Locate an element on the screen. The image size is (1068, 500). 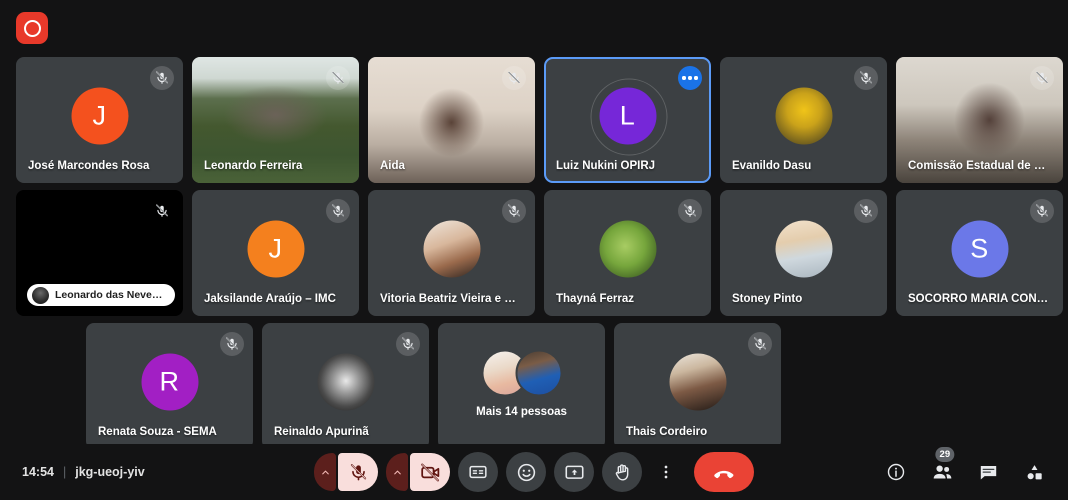
avatar: R is located at coordinates (169, 382).